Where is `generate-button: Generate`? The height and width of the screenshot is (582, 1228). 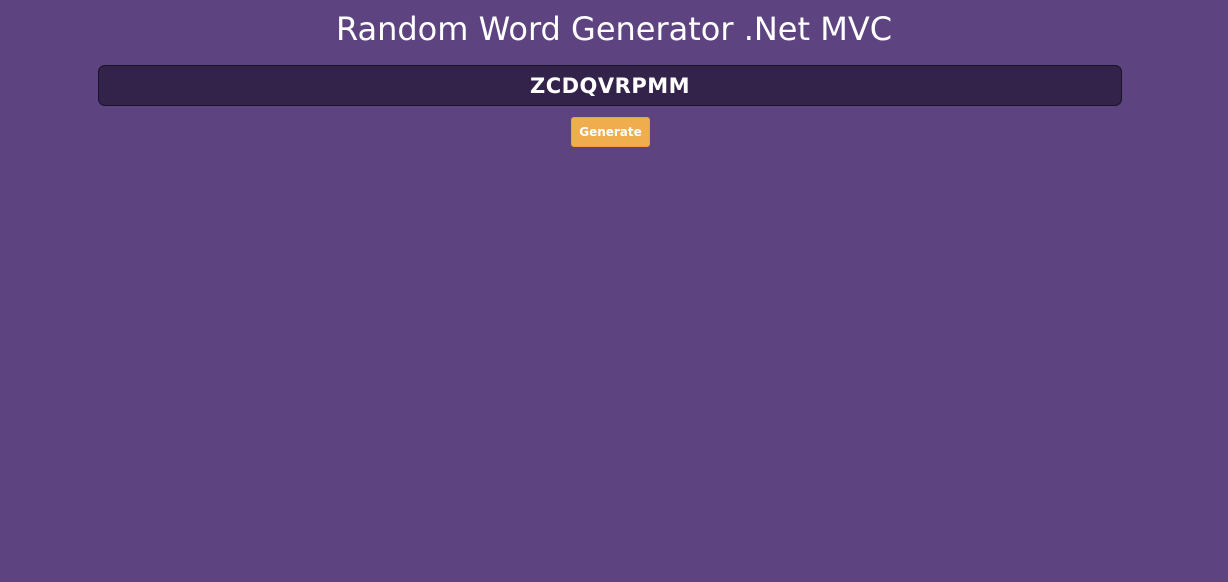 generate-button: Generate is located at coordinates (610, 132).